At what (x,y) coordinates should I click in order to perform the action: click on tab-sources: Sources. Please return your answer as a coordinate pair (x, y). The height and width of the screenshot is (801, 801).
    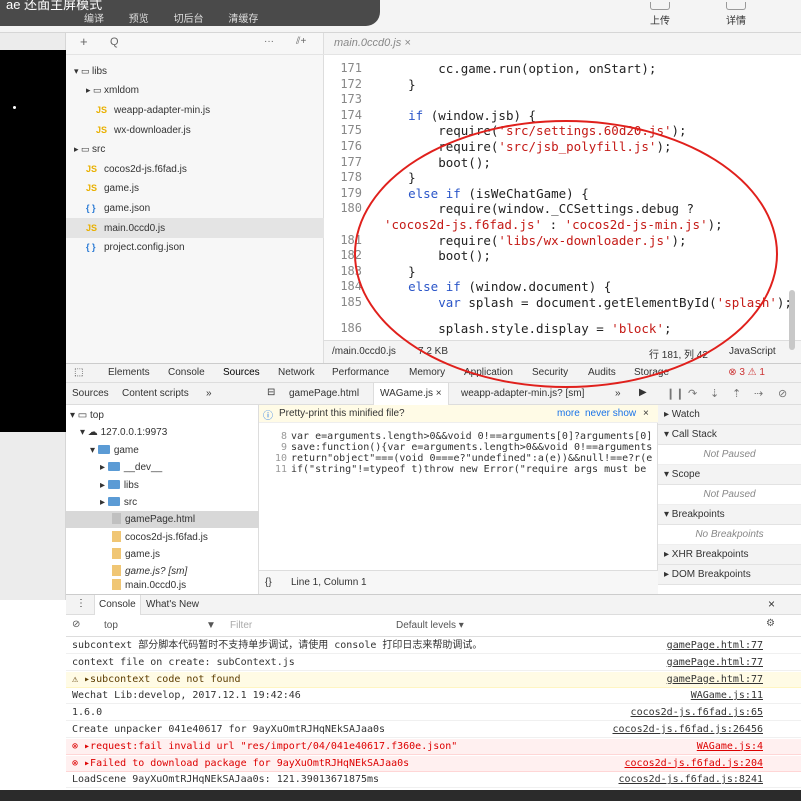
    Looking at the image, I should click on (241, 372).